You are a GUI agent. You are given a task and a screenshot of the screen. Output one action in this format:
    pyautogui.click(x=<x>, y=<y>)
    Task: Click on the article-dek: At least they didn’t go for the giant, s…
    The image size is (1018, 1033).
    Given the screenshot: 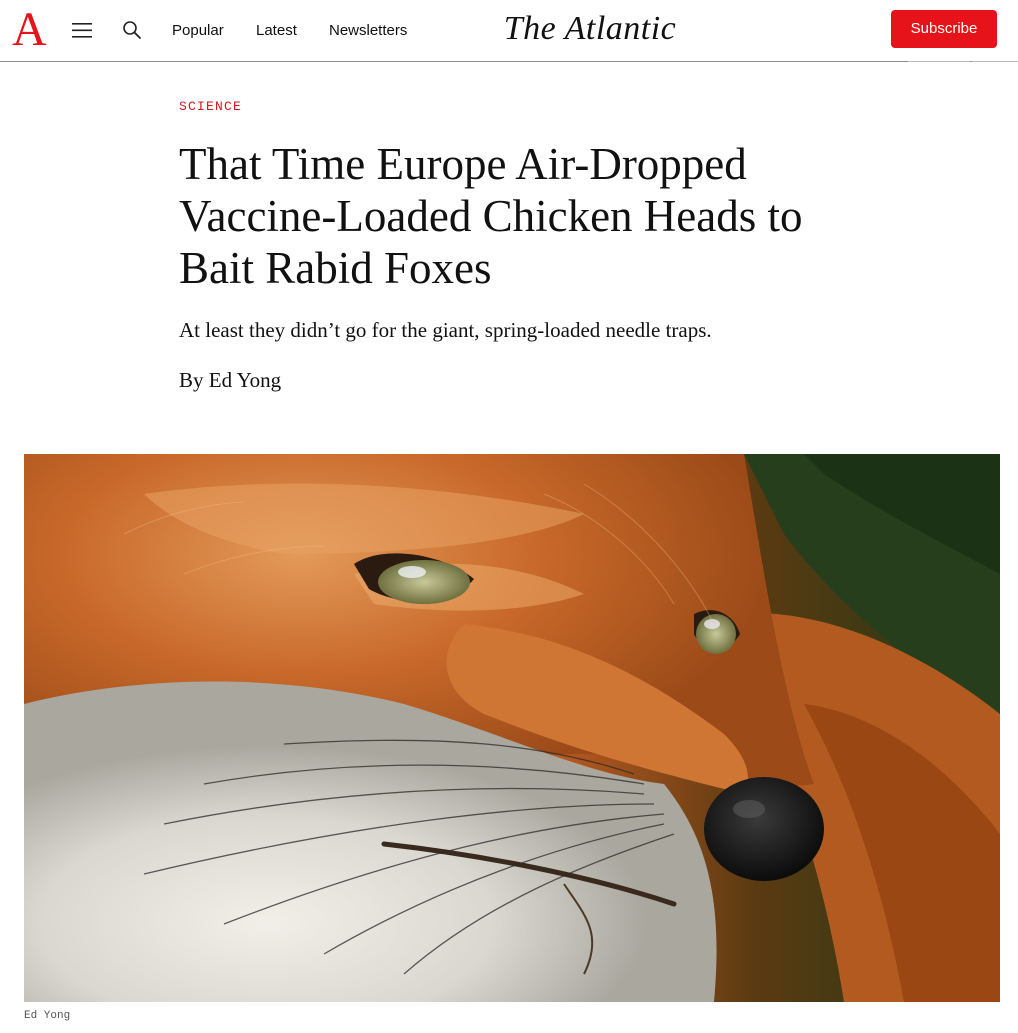 What is the action you would take?
    pyautogui.click(x=445, y=330)
    